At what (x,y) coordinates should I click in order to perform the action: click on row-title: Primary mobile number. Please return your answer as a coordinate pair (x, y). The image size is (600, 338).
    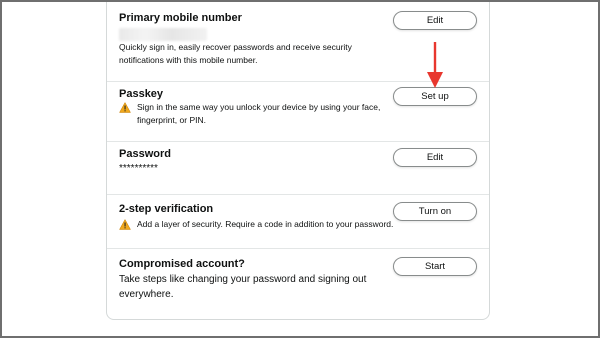
    Looking at the image, I should click on (180, 18).